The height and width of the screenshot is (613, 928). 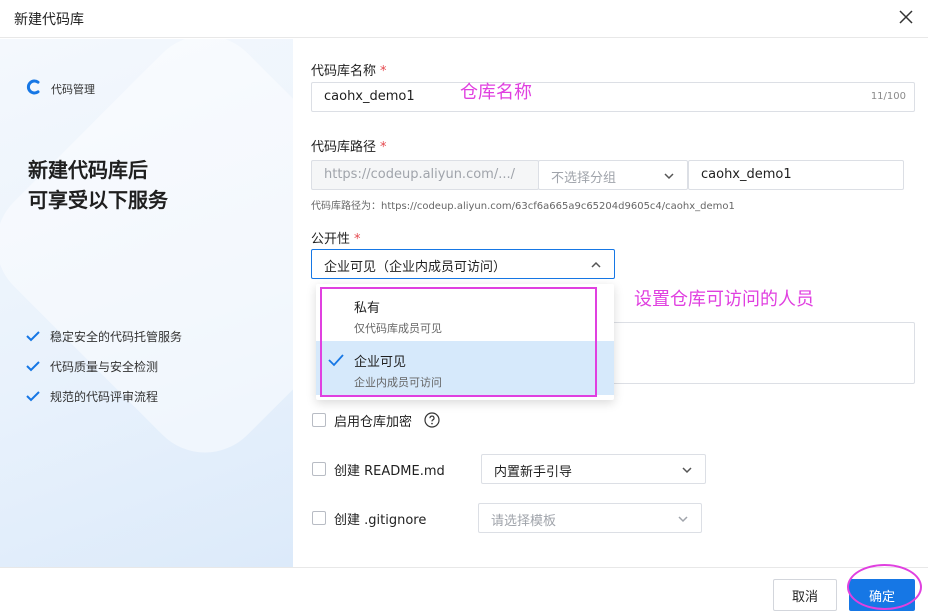 What do you see at coordinates (319, 469) in the screenshot?
I see `readme-checkbox` at bounding box center [319, 469].